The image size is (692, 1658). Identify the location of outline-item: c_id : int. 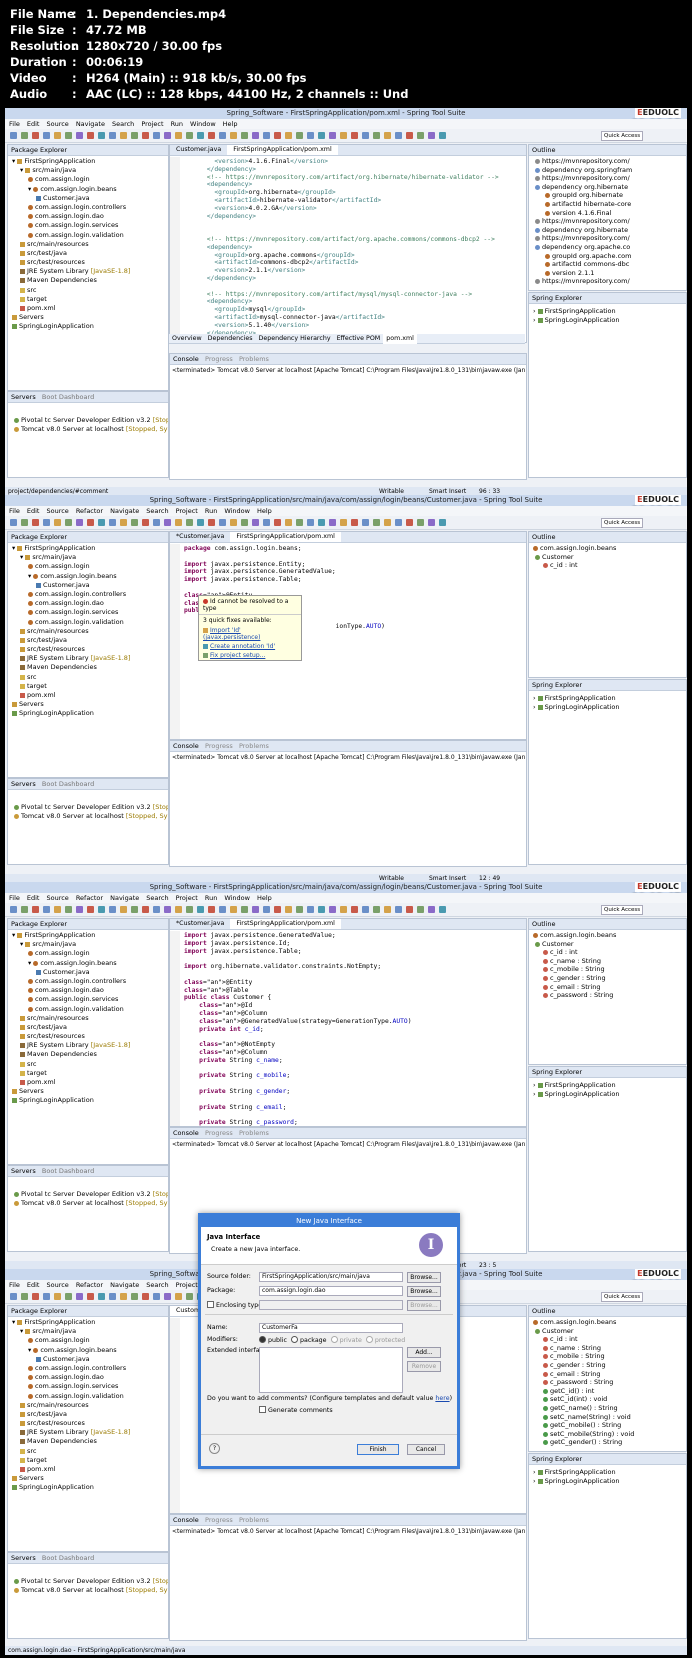
(607, 952).